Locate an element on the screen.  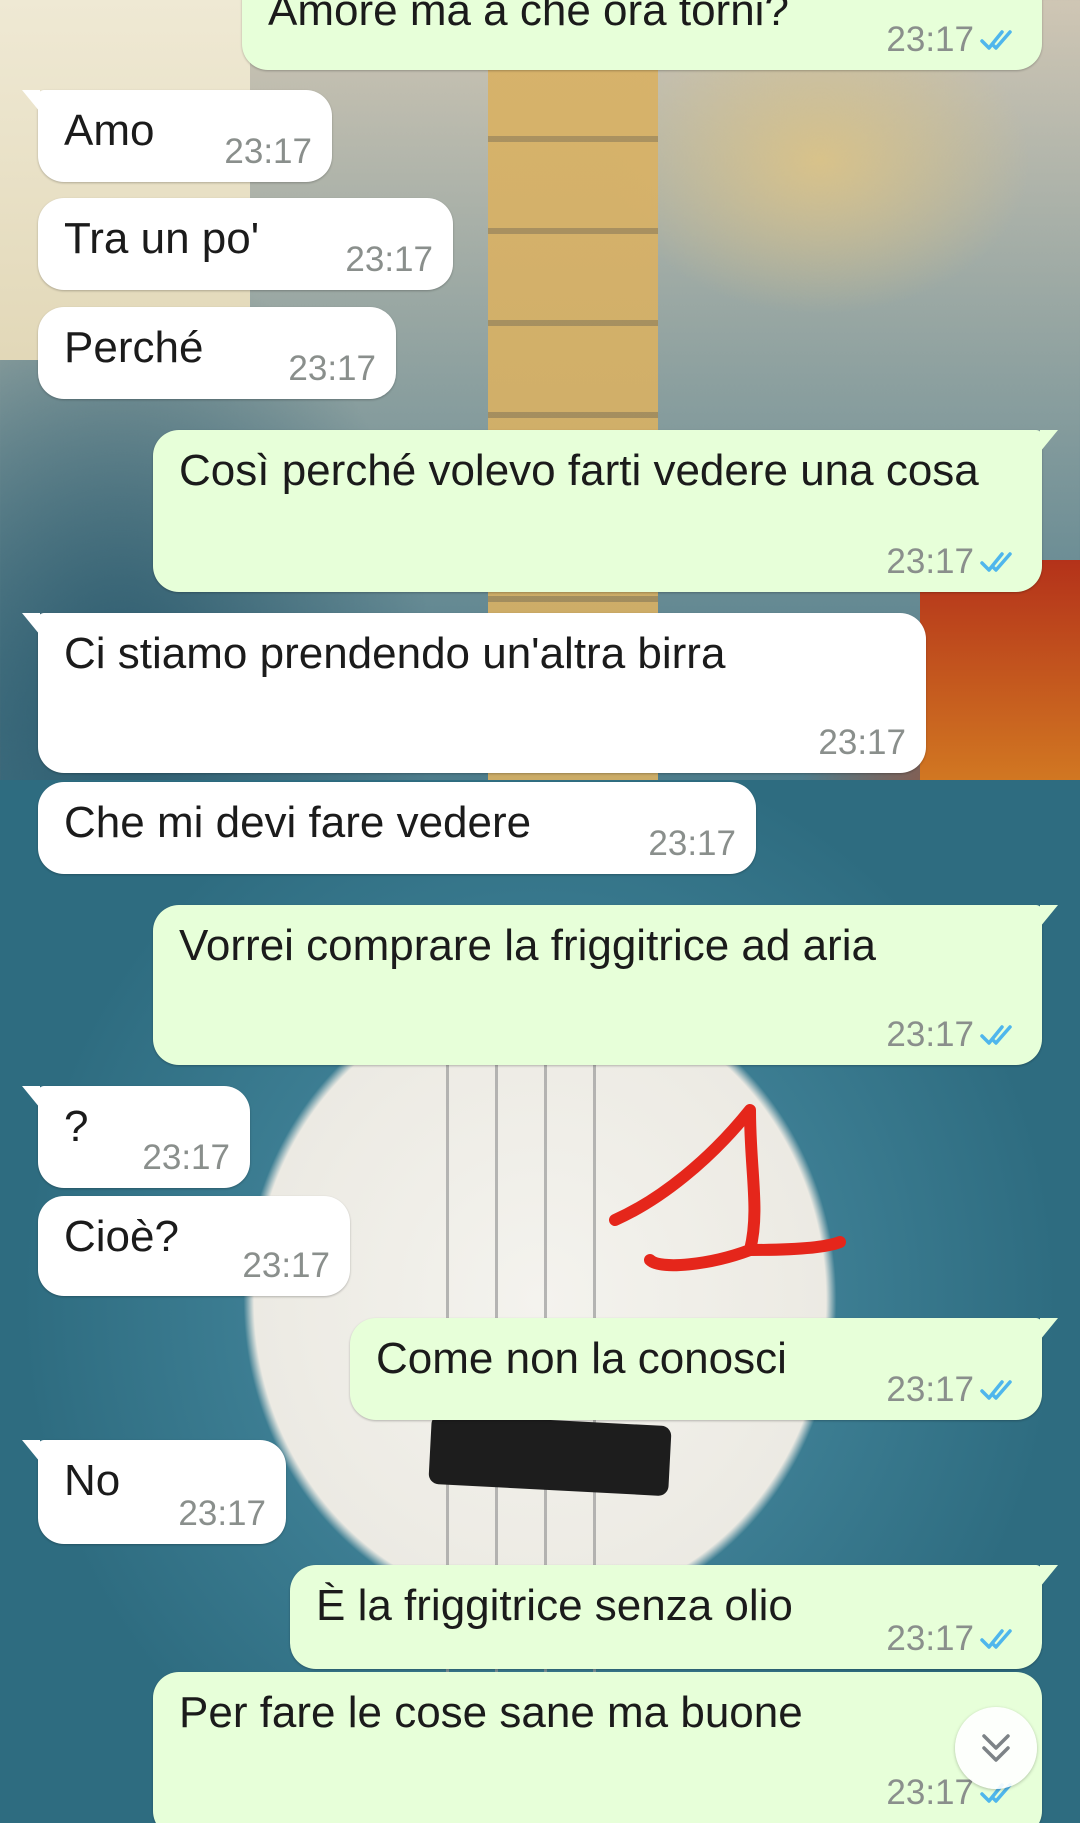
message-incoming: Che mi devi fare vedere 23:17 is located at coordinates (397, 828).